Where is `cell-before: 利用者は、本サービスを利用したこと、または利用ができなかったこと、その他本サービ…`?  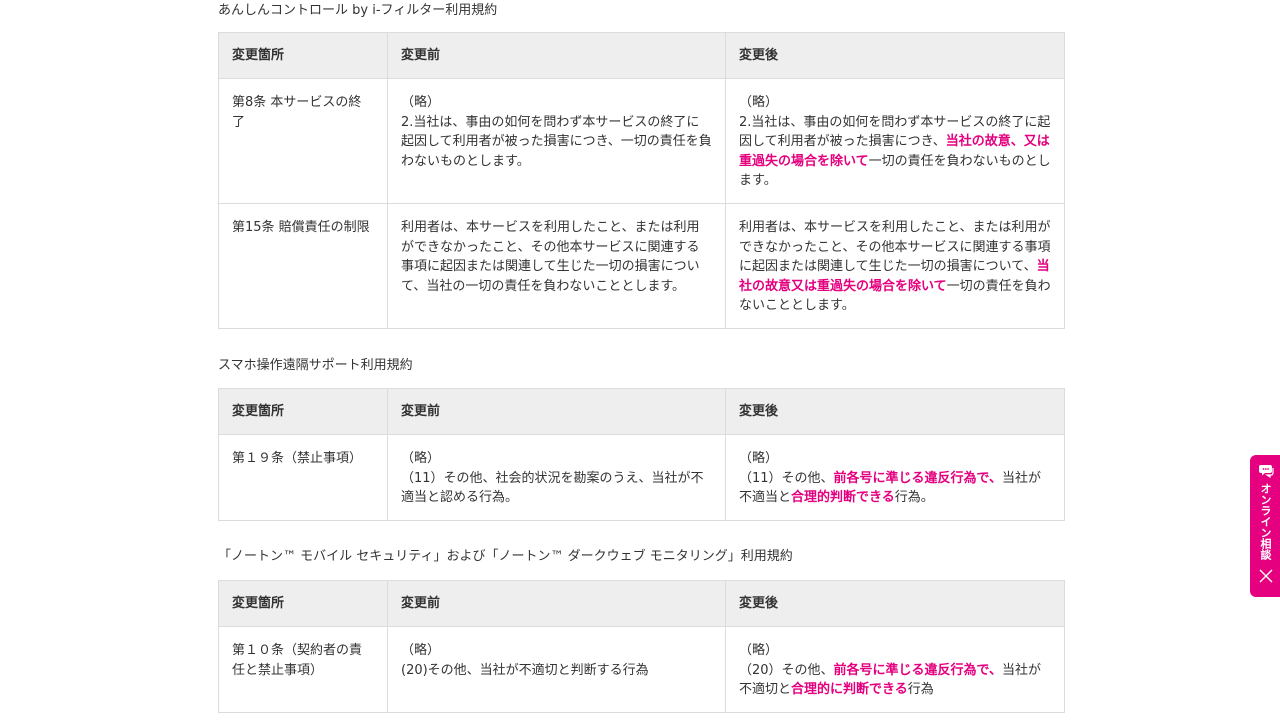
cell-before: 利用者は、本サービスを利用したこと、または利用ができなかったこと、その他本サービ… is located at coordinates (556, 266).